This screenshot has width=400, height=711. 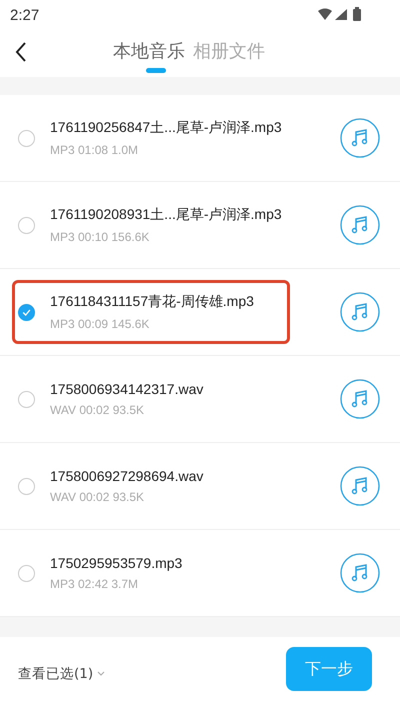 I want to click on file-info: MP3 00:10 156.6K, so click(x=100, y=237).